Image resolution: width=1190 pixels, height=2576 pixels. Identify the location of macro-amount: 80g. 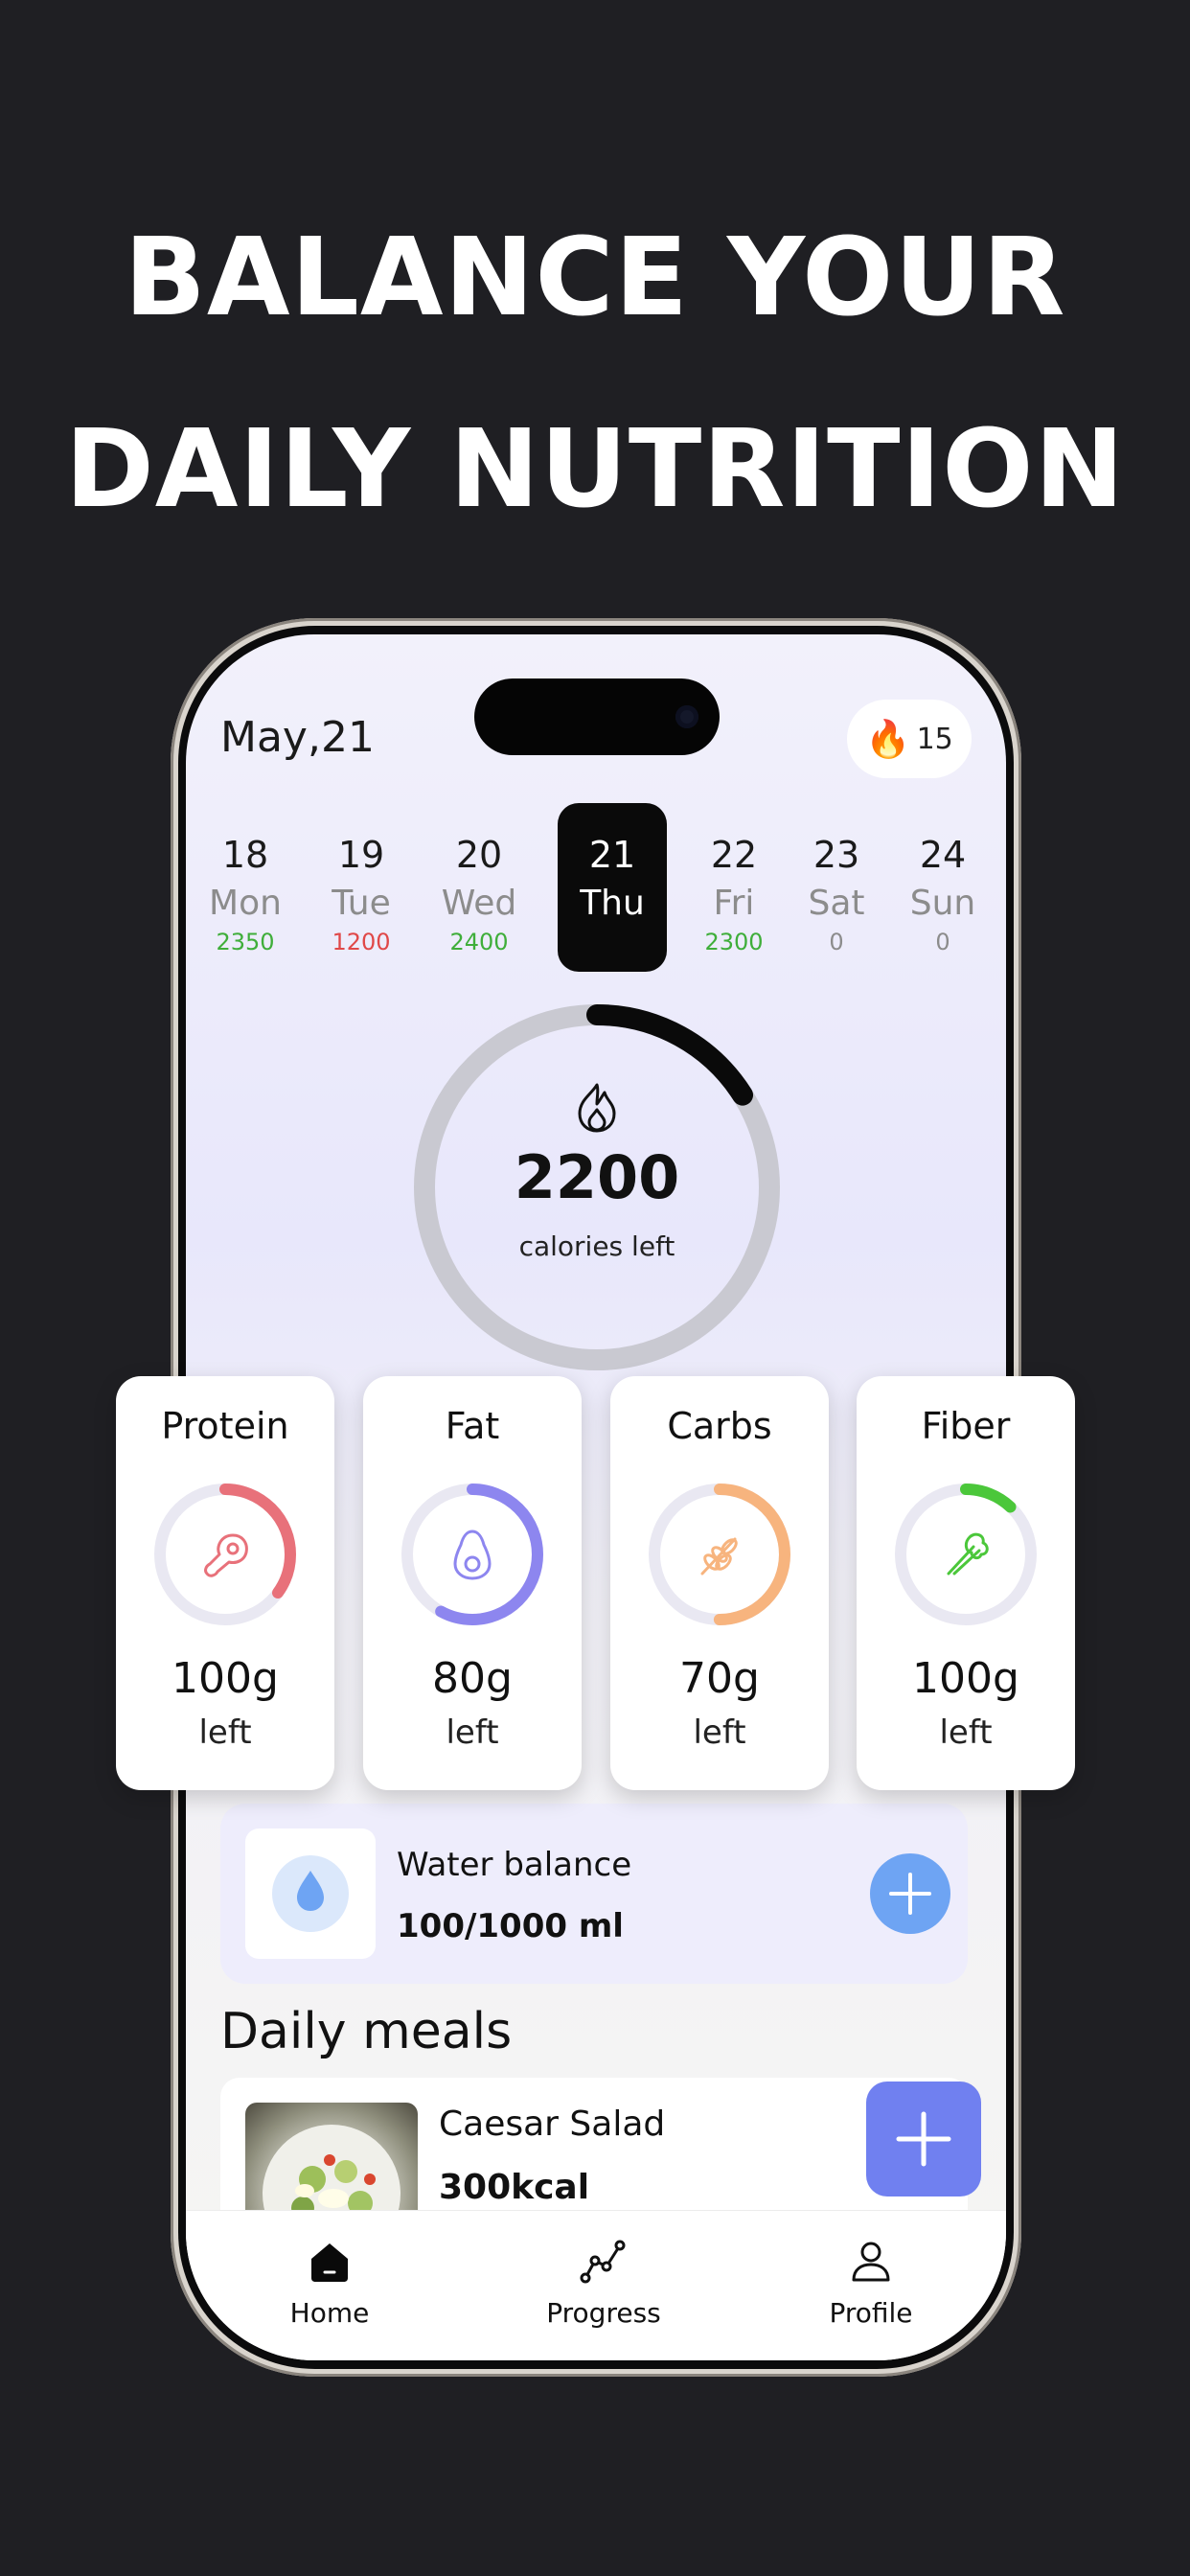
(473, 1678).